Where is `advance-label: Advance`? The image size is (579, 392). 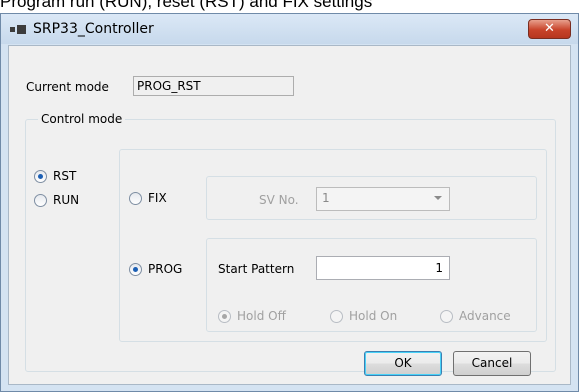 advance-label: Advance is located at coordinates (485, 316).